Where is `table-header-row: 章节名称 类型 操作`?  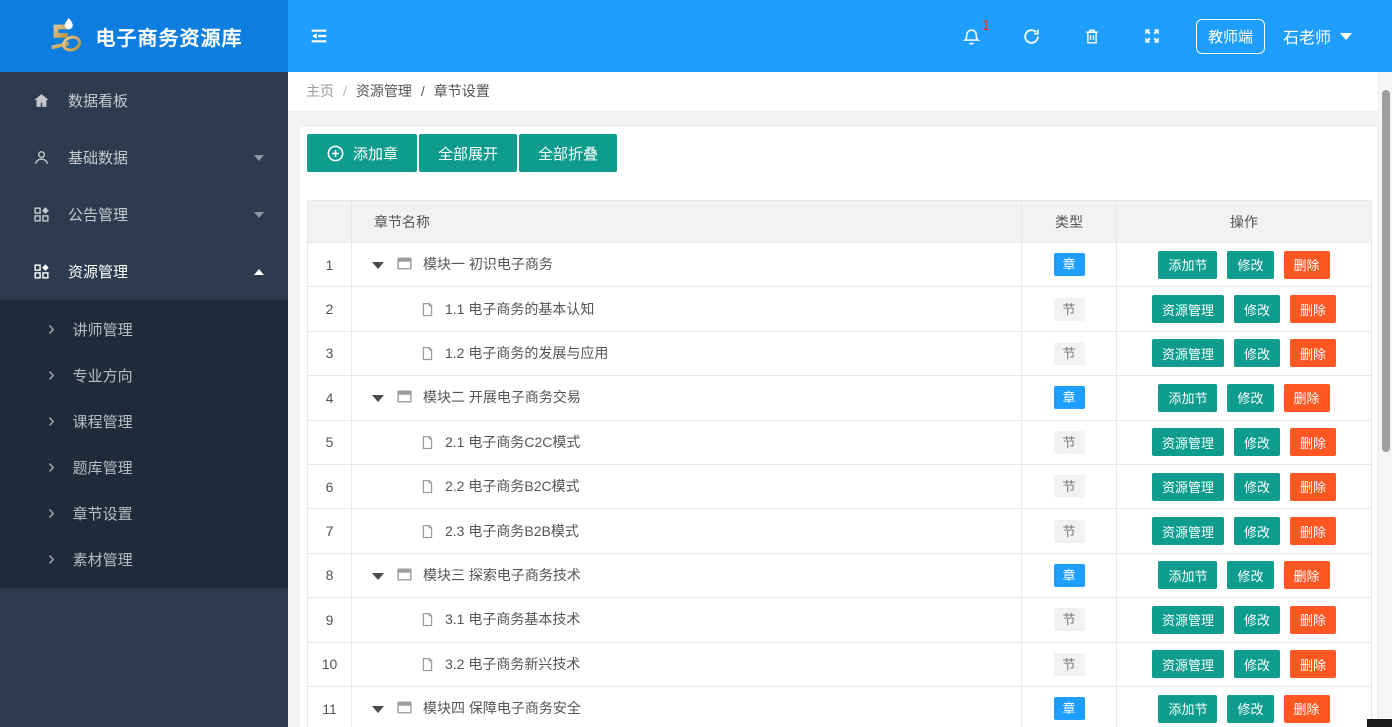
table-header-row: 章节名称 类型 操作 is located at coordinates (839, 221).